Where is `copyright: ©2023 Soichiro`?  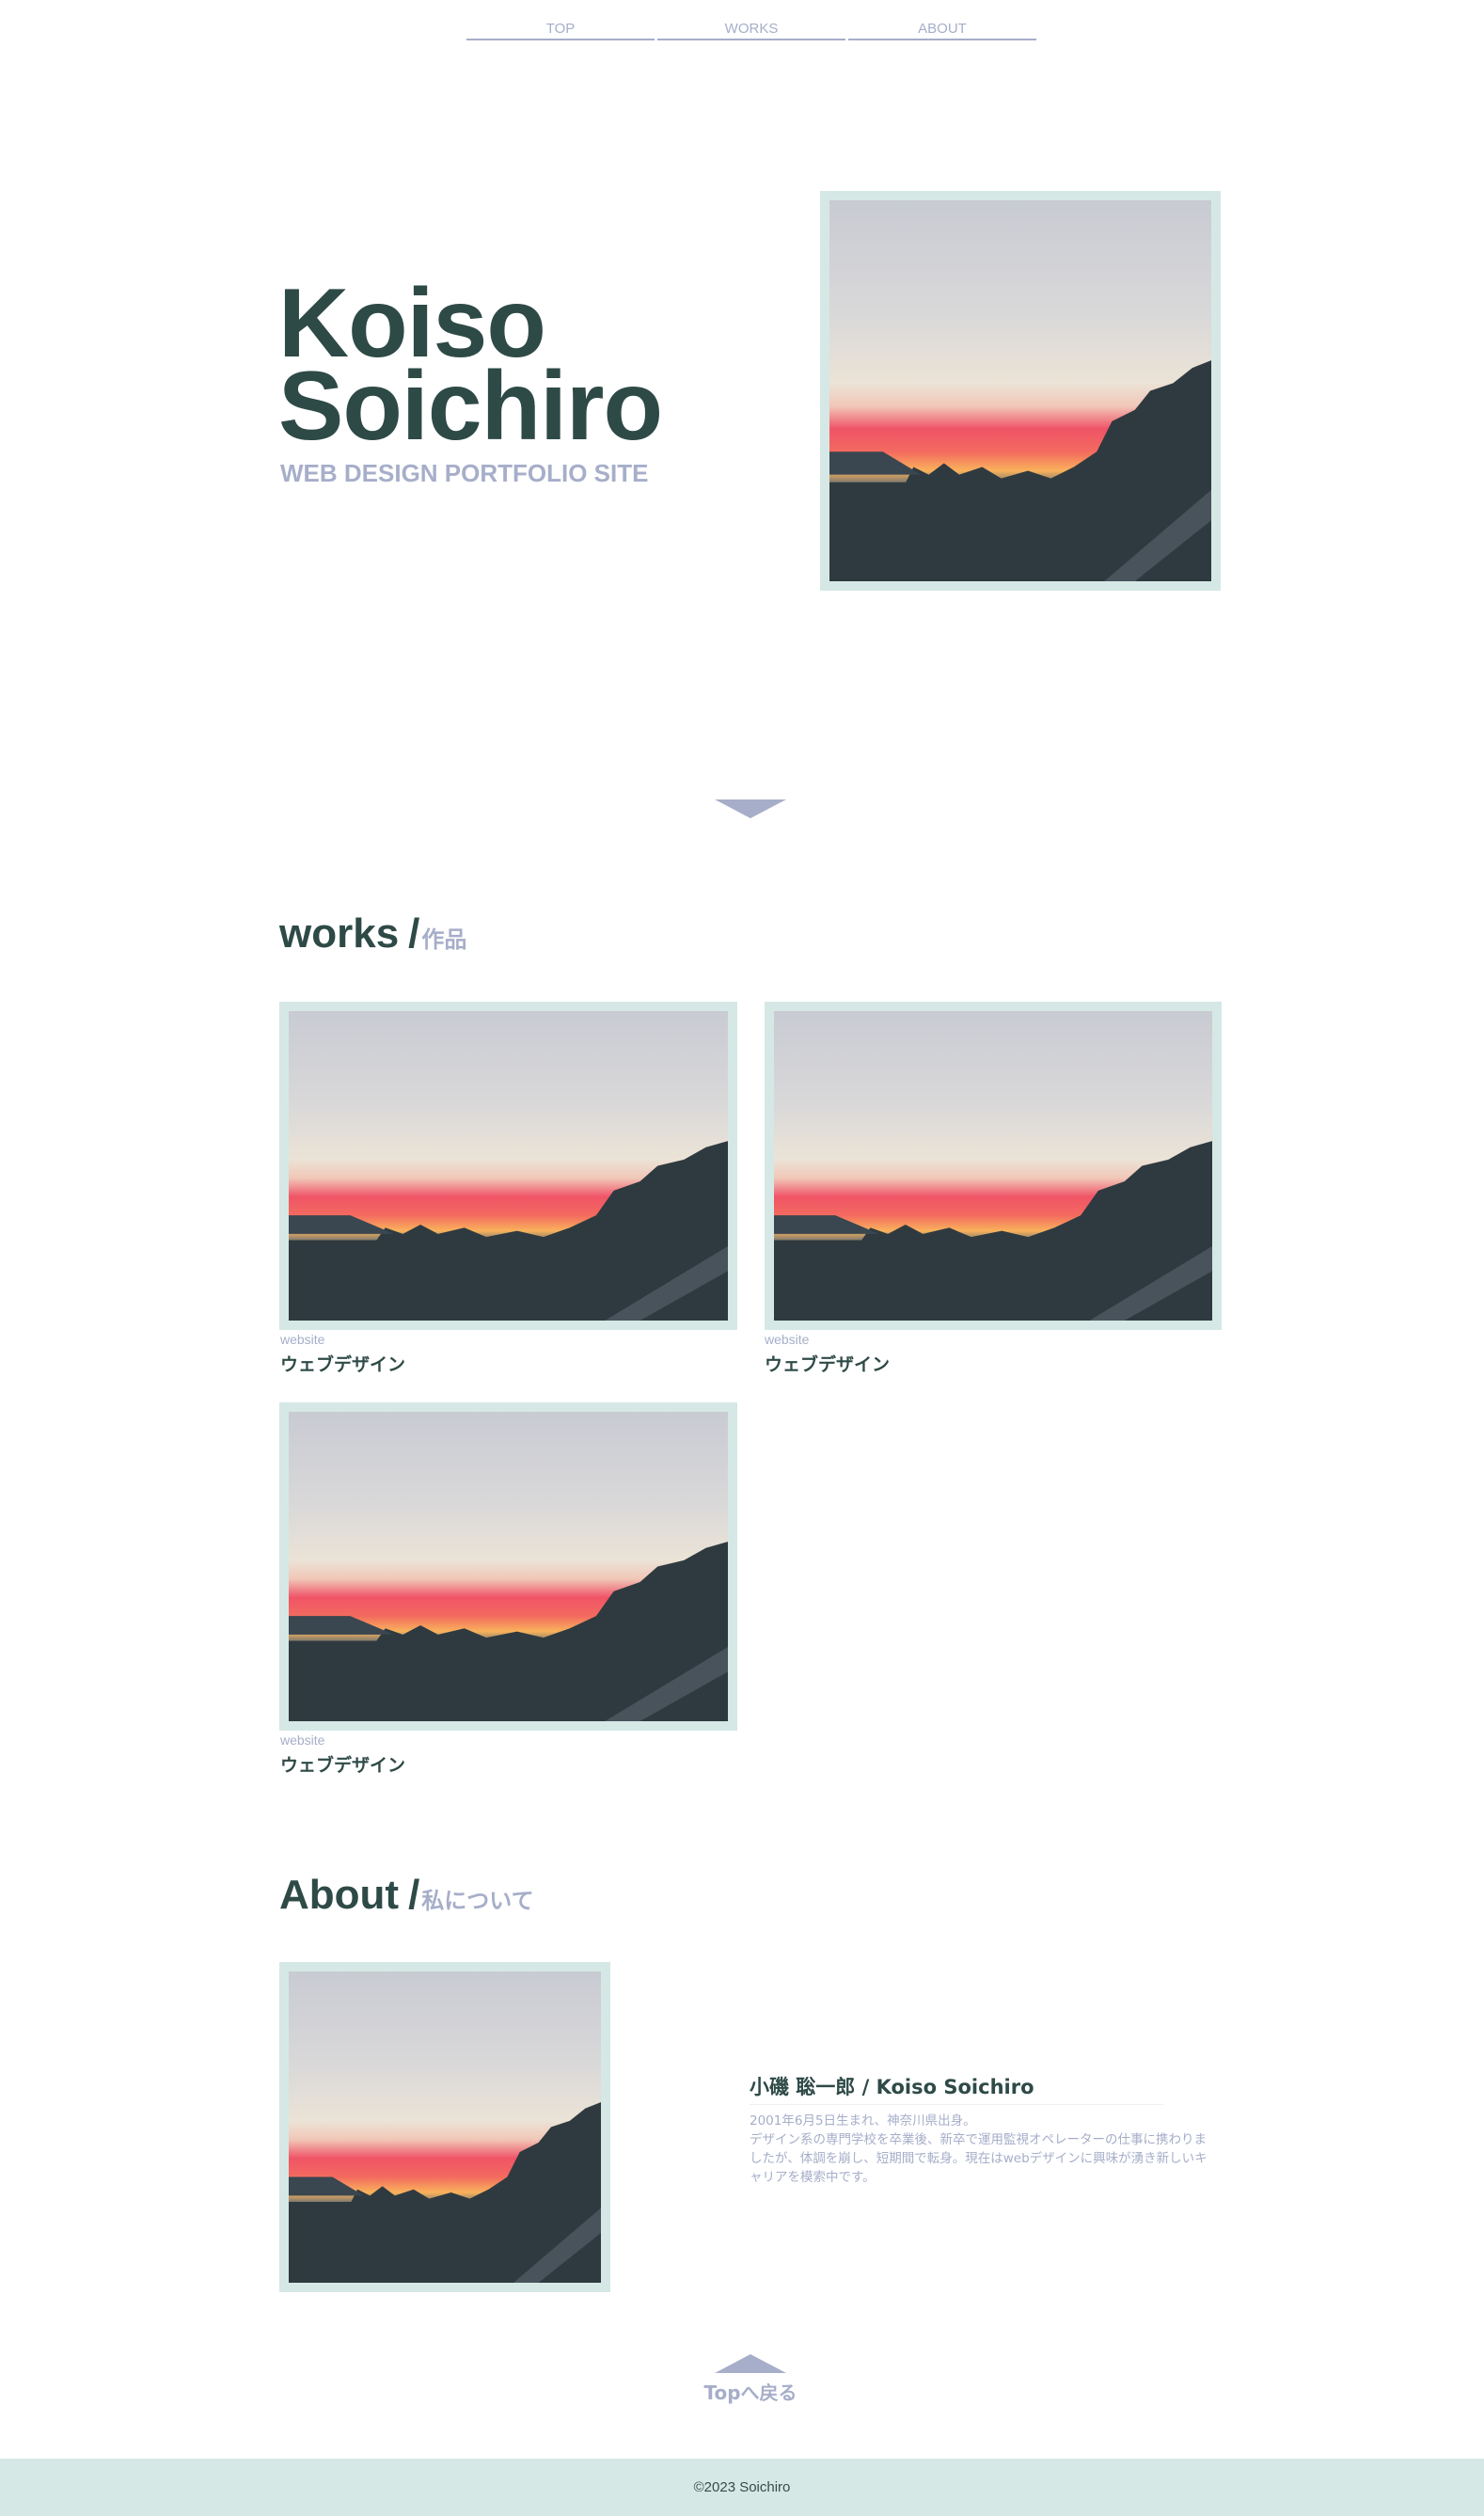
copyright: ©2023 Soichiro is located at coordinates (742, 2487).